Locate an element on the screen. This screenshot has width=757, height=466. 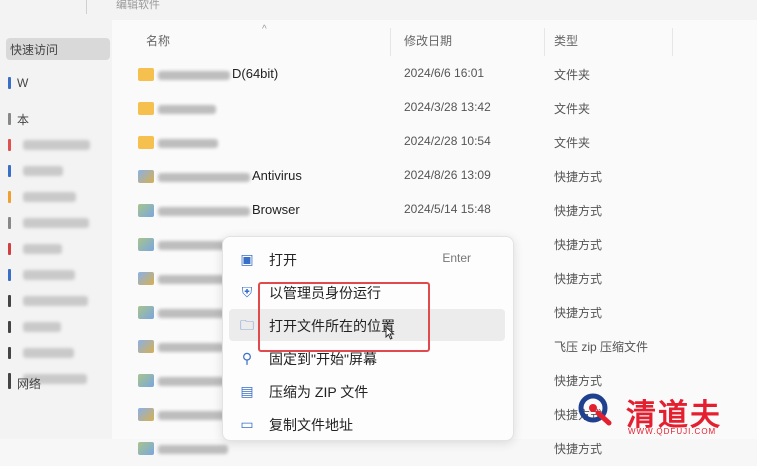
shield-admin-icon: ⛨ is located at coordinates (247, 292).